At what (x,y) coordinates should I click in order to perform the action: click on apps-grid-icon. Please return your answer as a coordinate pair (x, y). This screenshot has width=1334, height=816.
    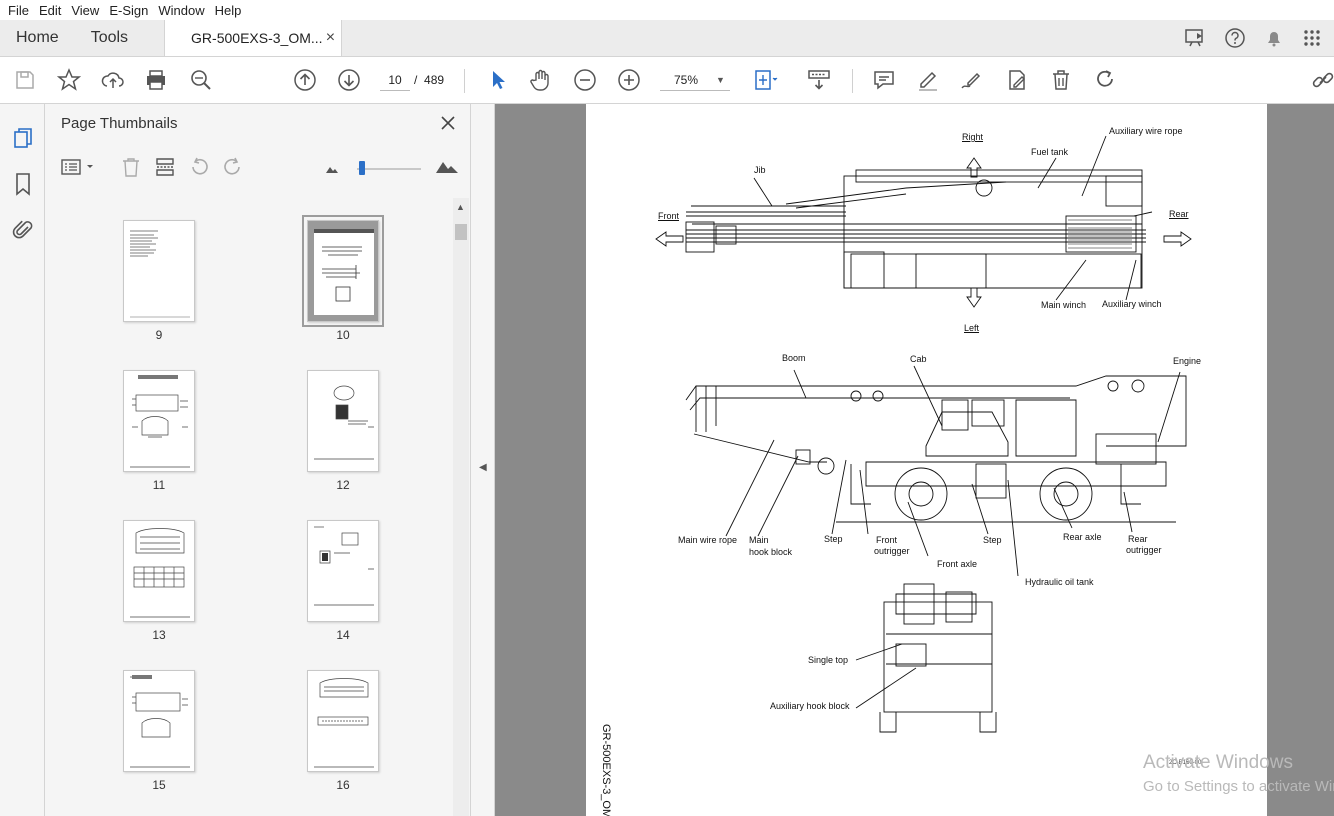
    Looking at the image, I should click on (1312, 38).